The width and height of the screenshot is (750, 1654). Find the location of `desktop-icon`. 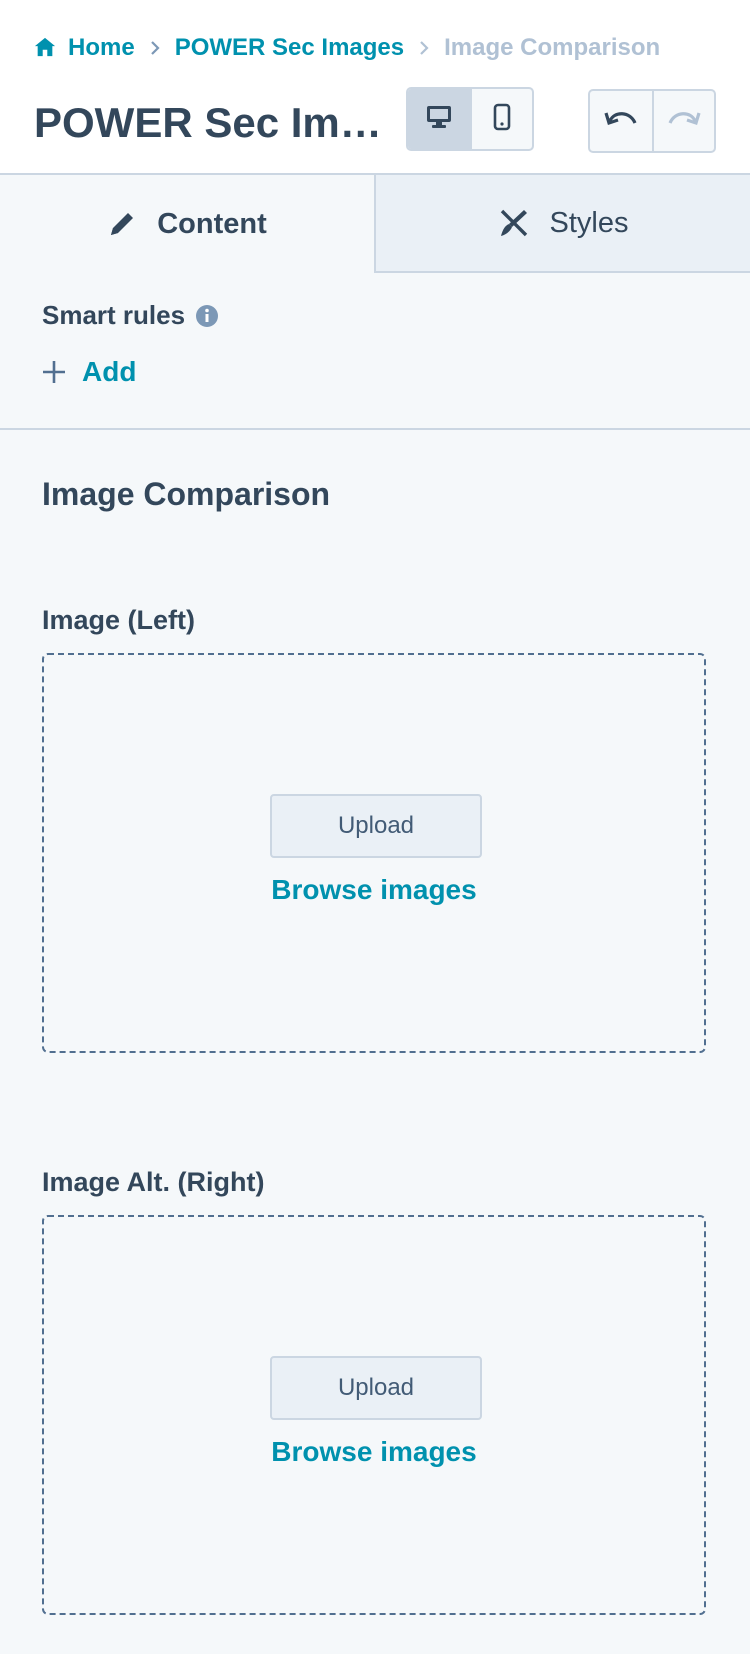

desktop-icon is located at coordinates (439, 119).